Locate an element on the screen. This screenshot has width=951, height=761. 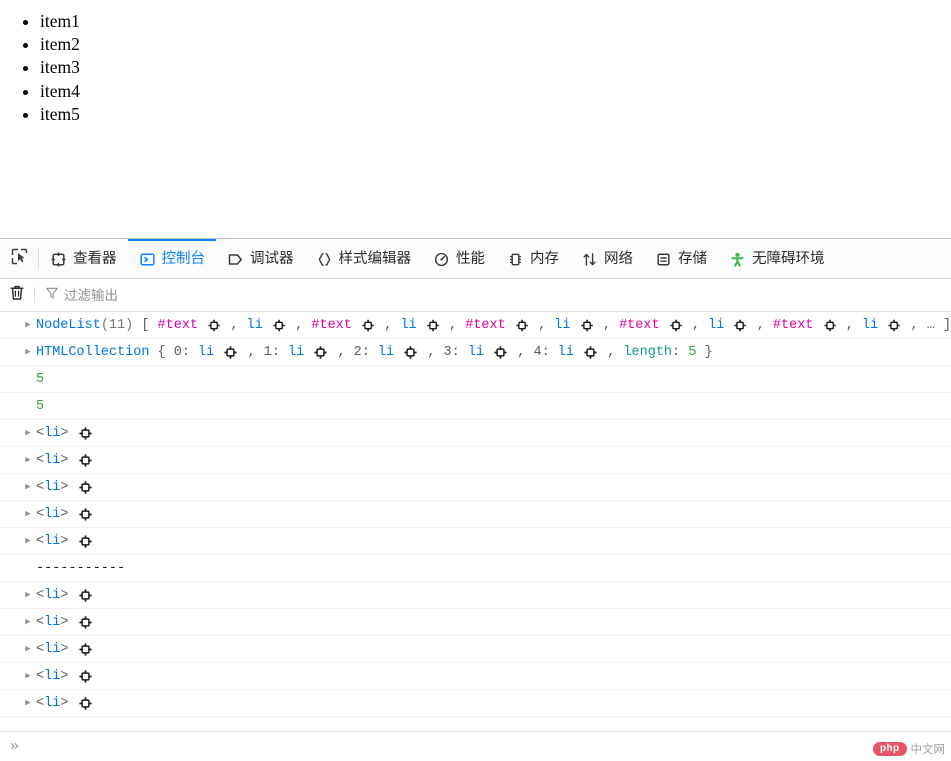
console-token: … ] is located at coordinates (938, 325).